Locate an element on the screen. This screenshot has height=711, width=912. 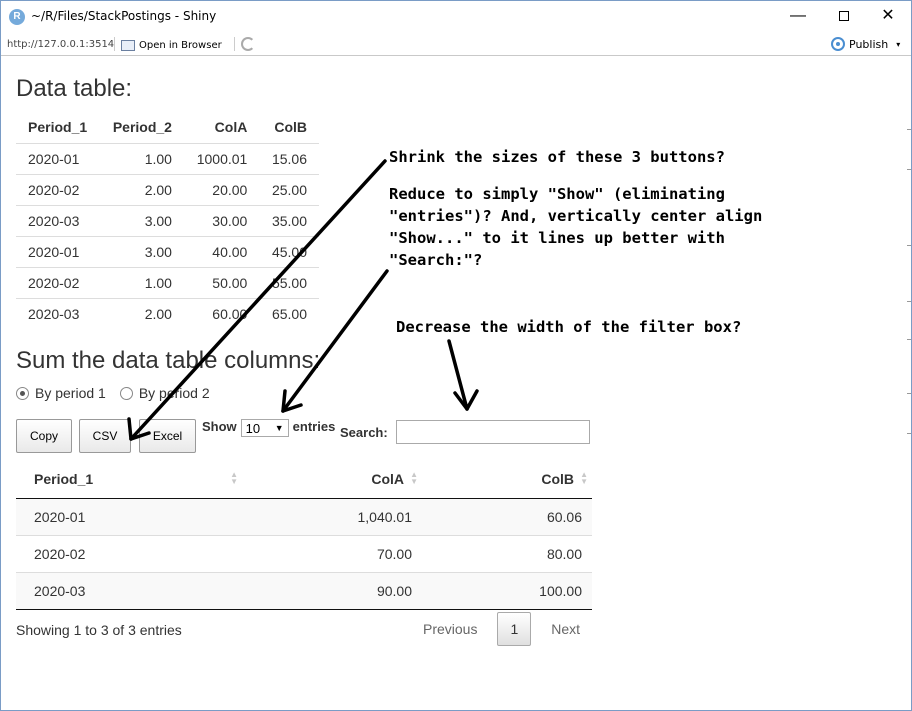
column-header: Period_1 is located at coordinates (58, 127).